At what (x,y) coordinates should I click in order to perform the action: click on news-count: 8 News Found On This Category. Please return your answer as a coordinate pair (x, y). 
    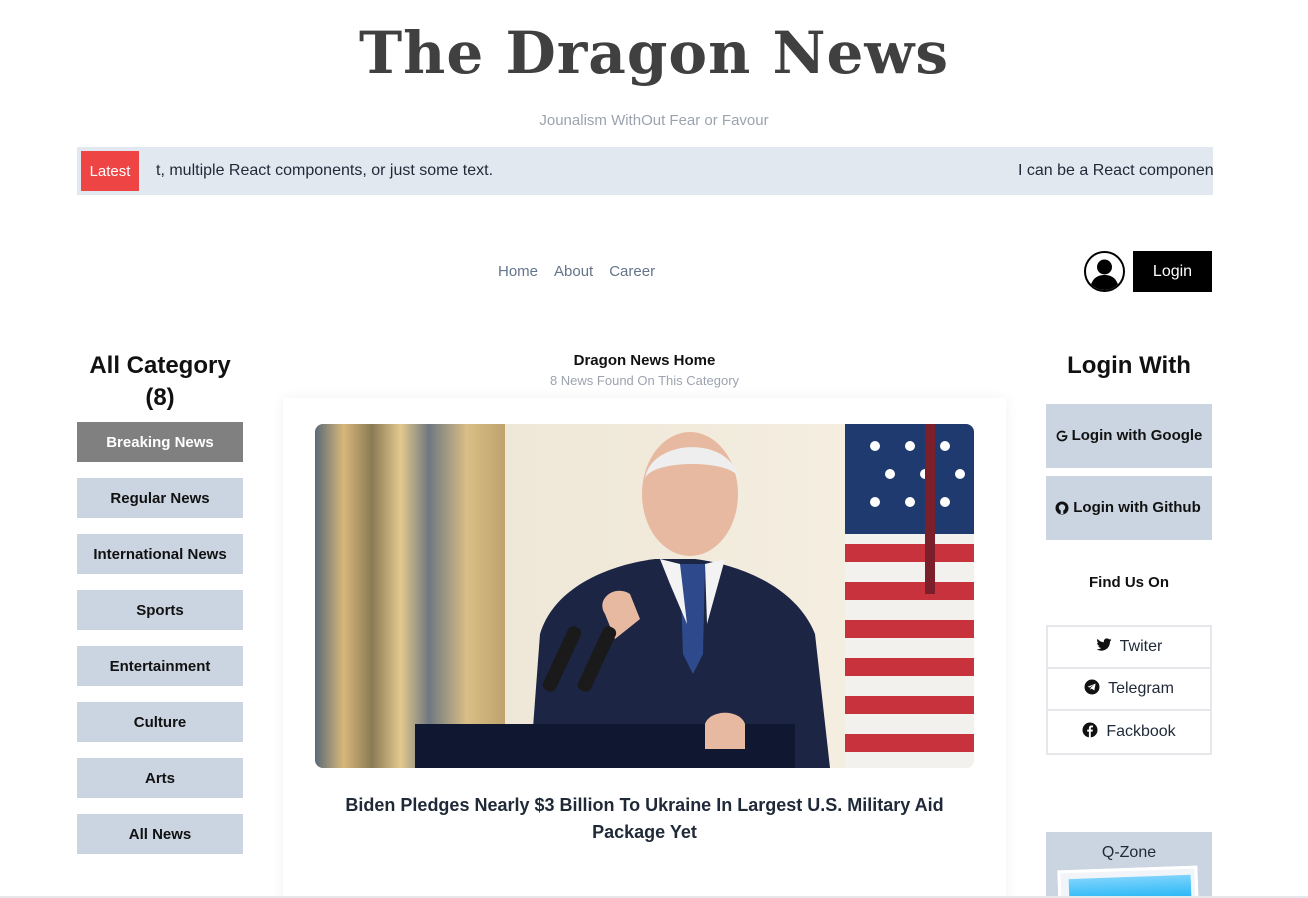
    Looking at the image, I should click on (644, 380).